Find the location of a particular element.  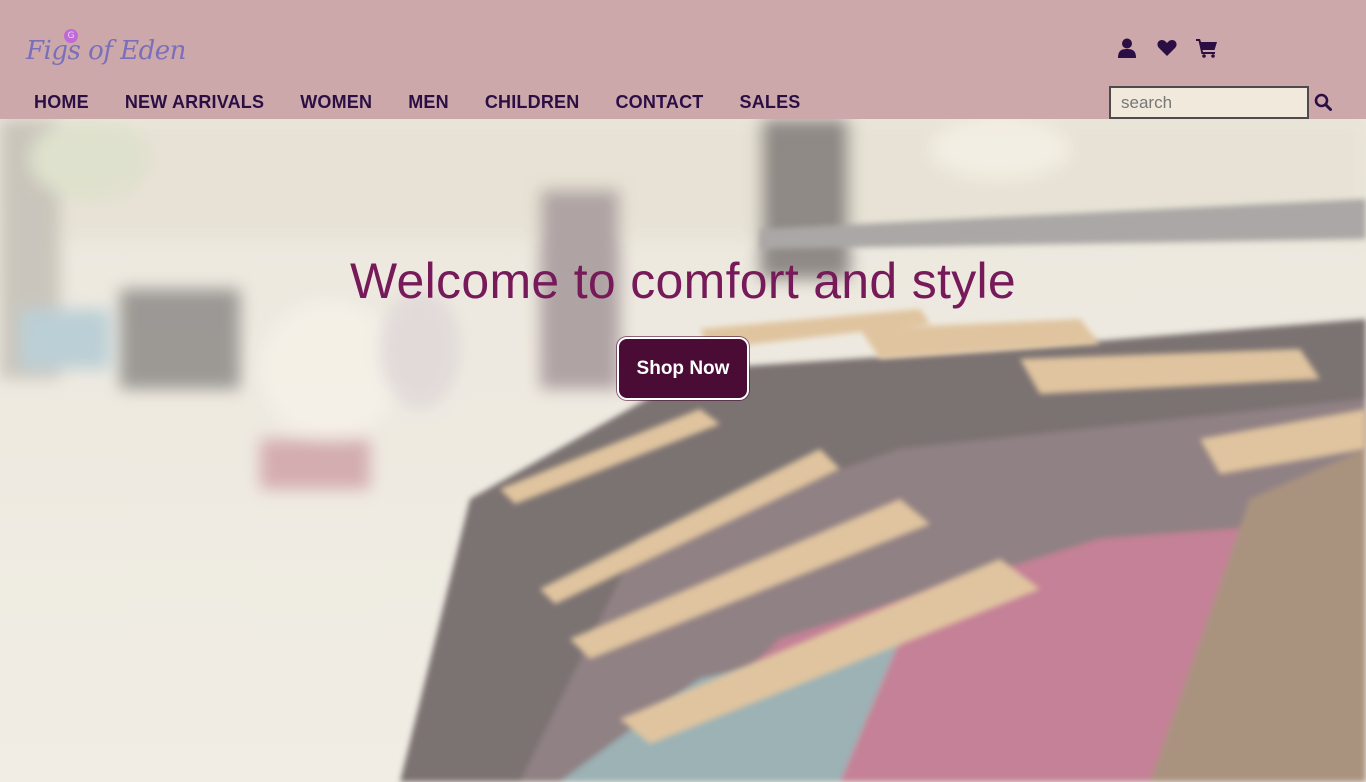

nav-item-women: WOMEN is located at coordinates (336, 102).